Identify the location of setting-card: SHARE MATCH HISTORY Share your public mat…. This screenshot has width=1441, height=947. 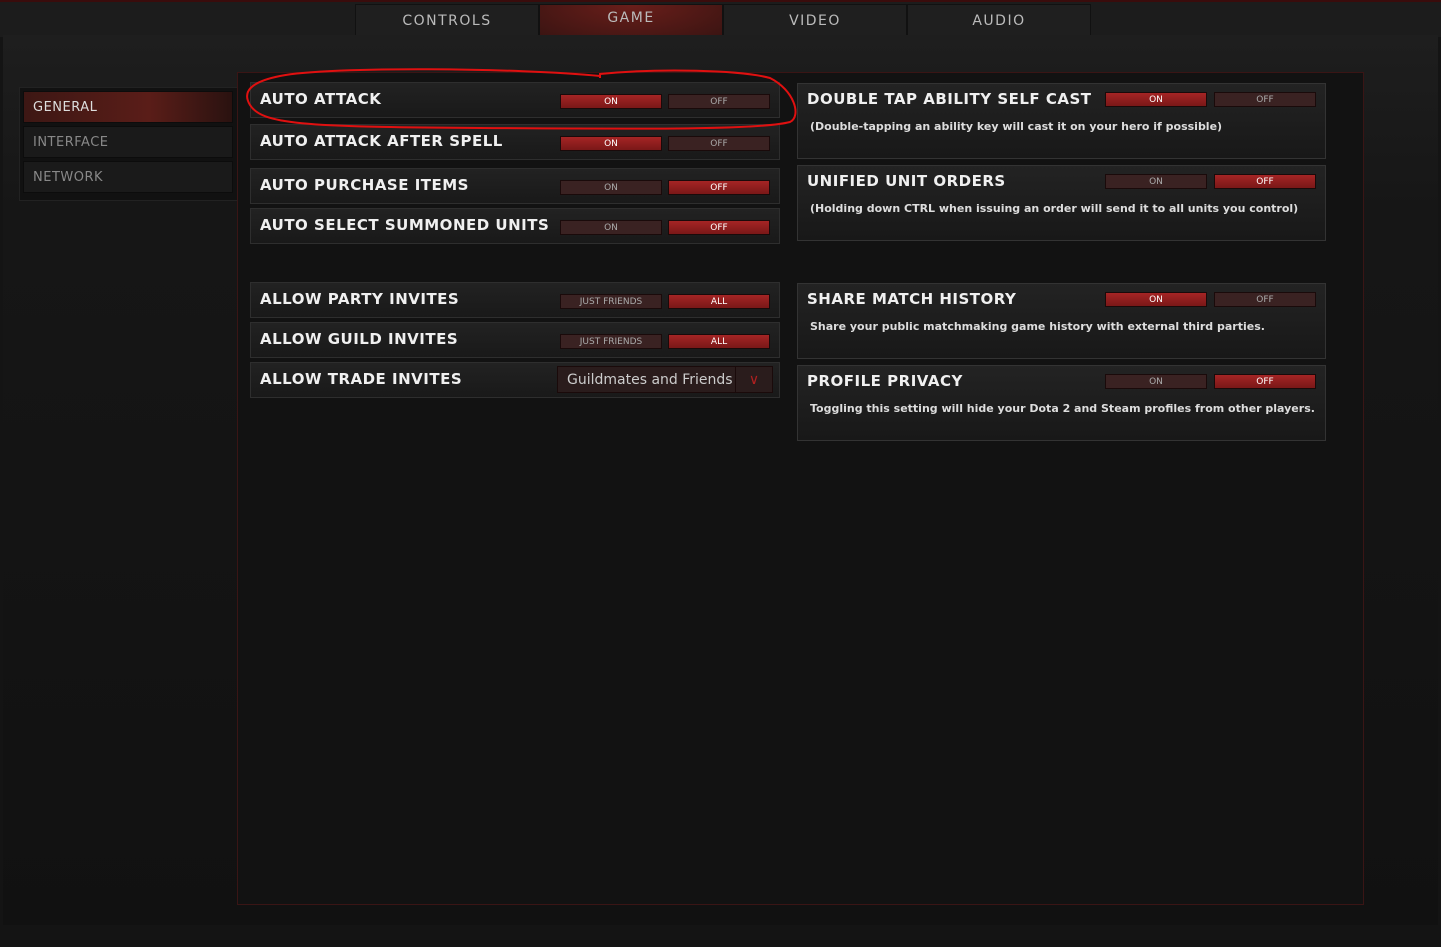
(1061, 321).